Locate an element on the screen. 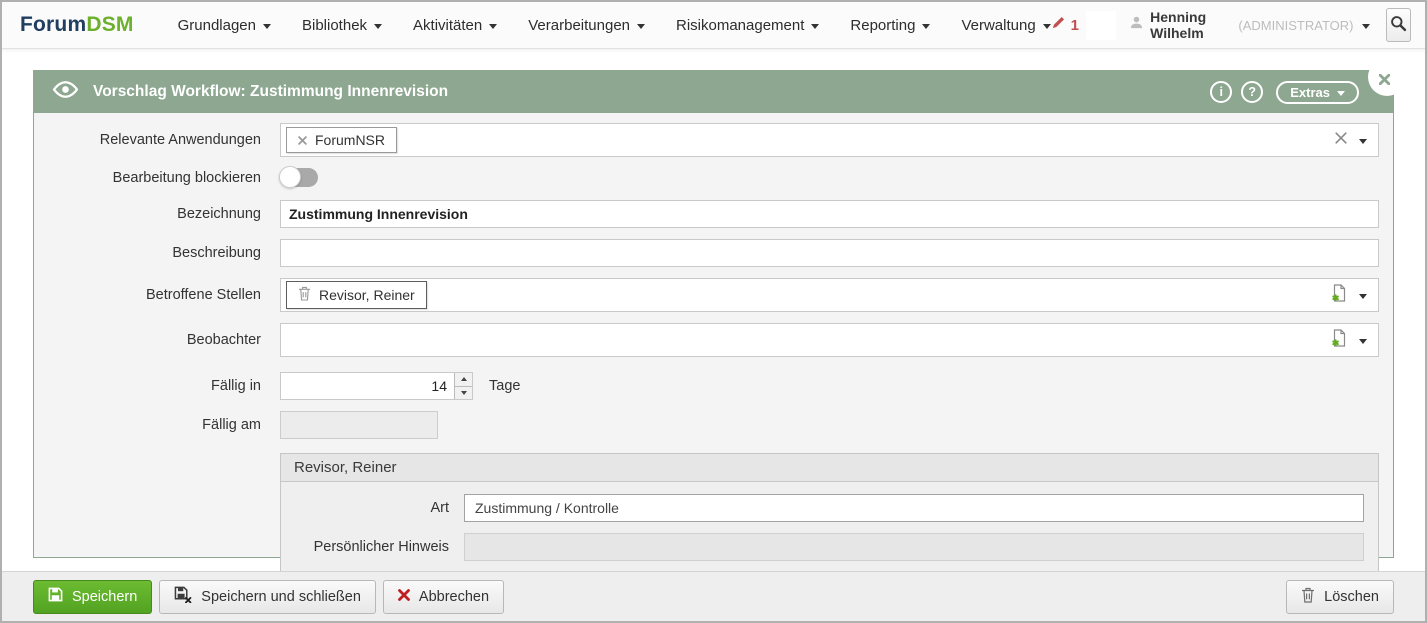 The width and height of the screenshot is (1427, 623). delete-button: Löschen is located at coordinates (1340, 596).